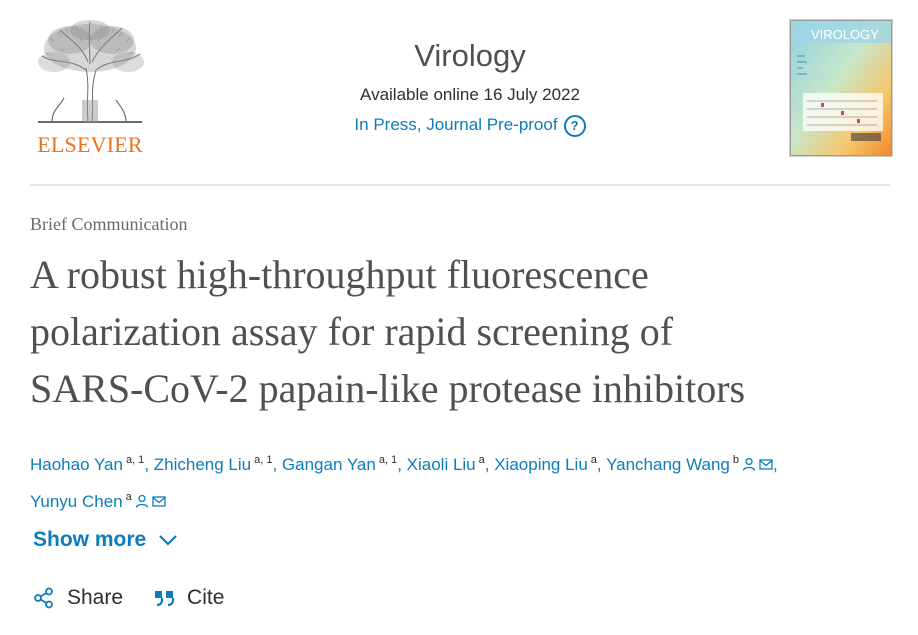  Describe the element at coordinates (76, 464) in the screenshot. I see `author-name: Haohao Yan` at that location.